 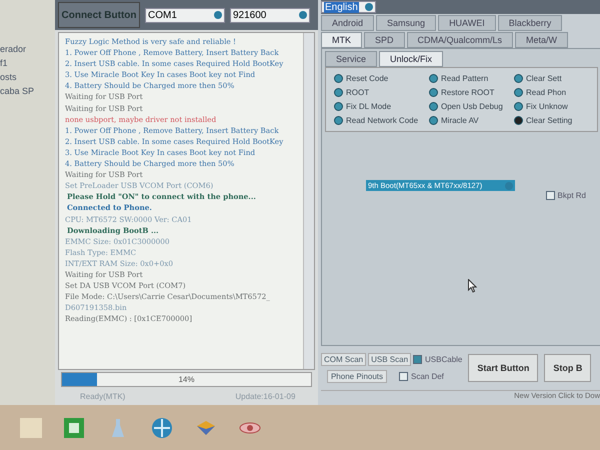 What do you see at coordinates (551, 106) in the screenshot?
I see `radio-option: Fix Unknow` at bounding box center [551, 106].